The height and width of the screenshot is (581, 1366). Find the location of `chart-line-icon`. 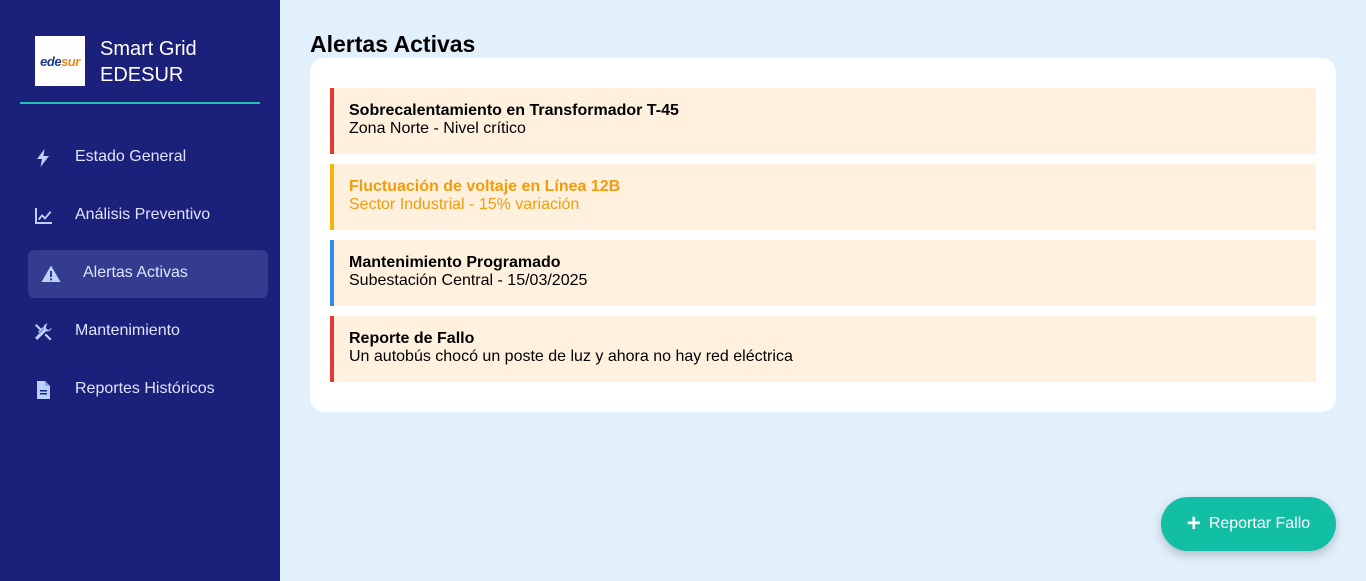

chart-line-icon is located at coordinates (43, 216).